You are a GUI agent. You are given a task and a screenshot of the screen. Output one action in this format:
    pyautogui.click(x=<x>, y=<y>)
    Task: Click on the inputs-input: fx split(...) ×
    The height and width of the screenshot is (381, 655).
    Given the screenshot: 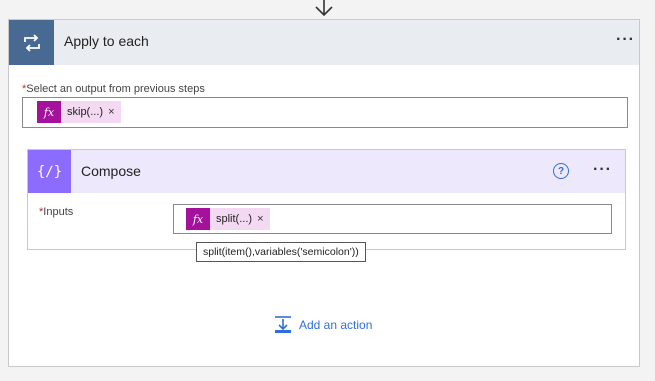 What is the action you would take?
    pyautogui.click(x=392, y=219)
    